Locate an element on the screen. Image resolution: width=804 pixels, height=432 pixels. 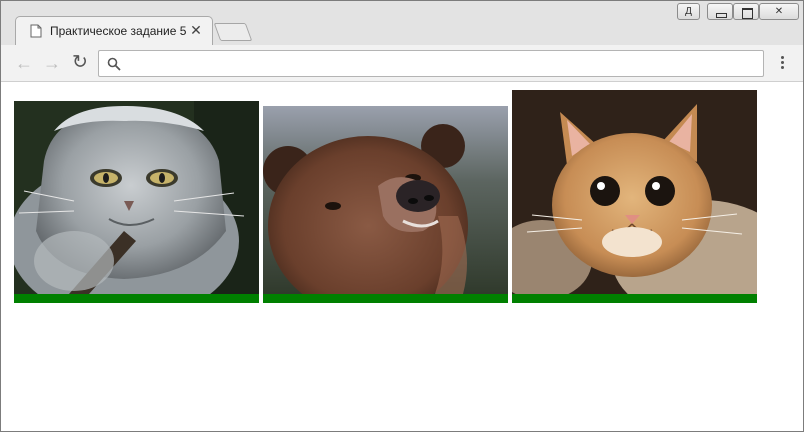
tab-active: Практическое задание 5 ✕ is located at coordinates (114, 31).